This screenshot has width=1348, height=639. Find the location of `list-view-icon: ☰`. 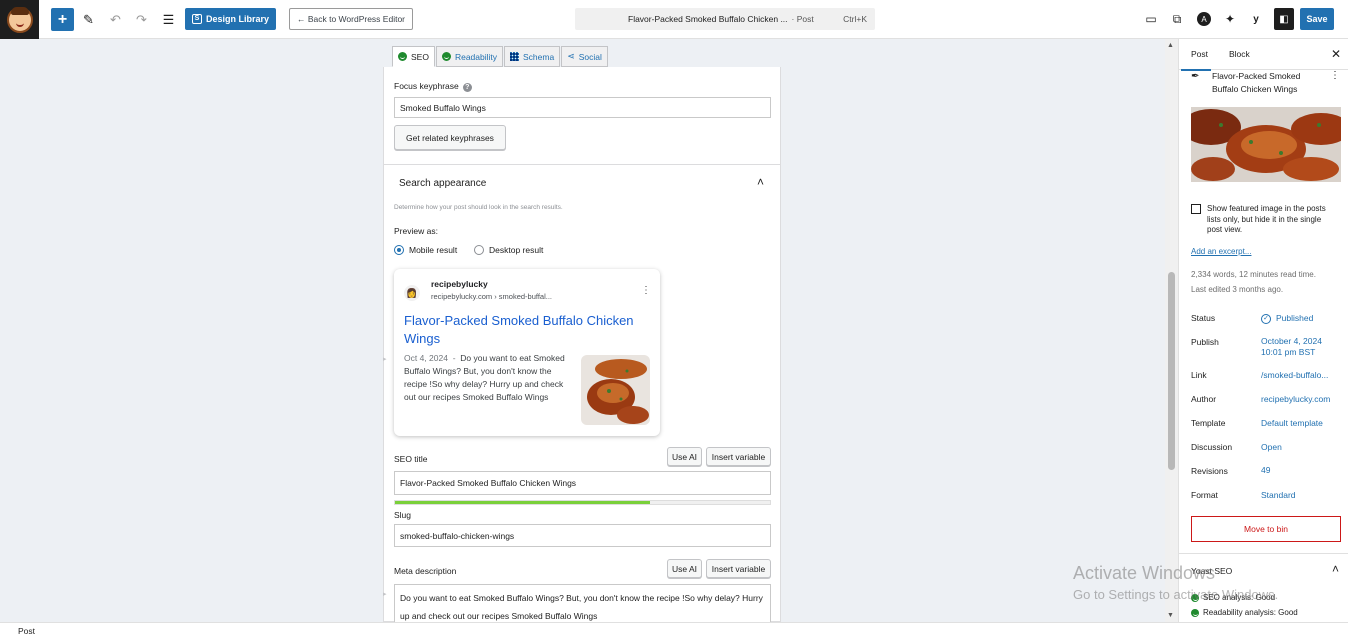

list-view-icon: ☰ is located at coordinates (168, 19).